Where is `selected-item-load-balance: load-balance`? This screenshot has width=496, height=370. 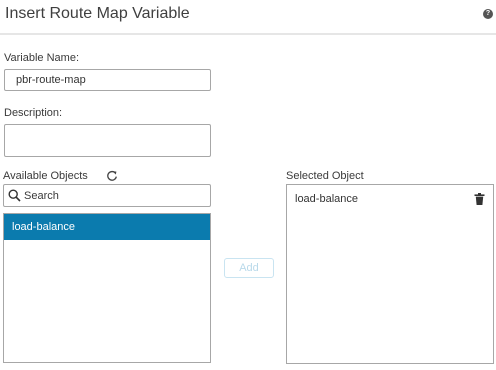
selected-item-load-balance: load-balance is located at coordinates (326, 199).